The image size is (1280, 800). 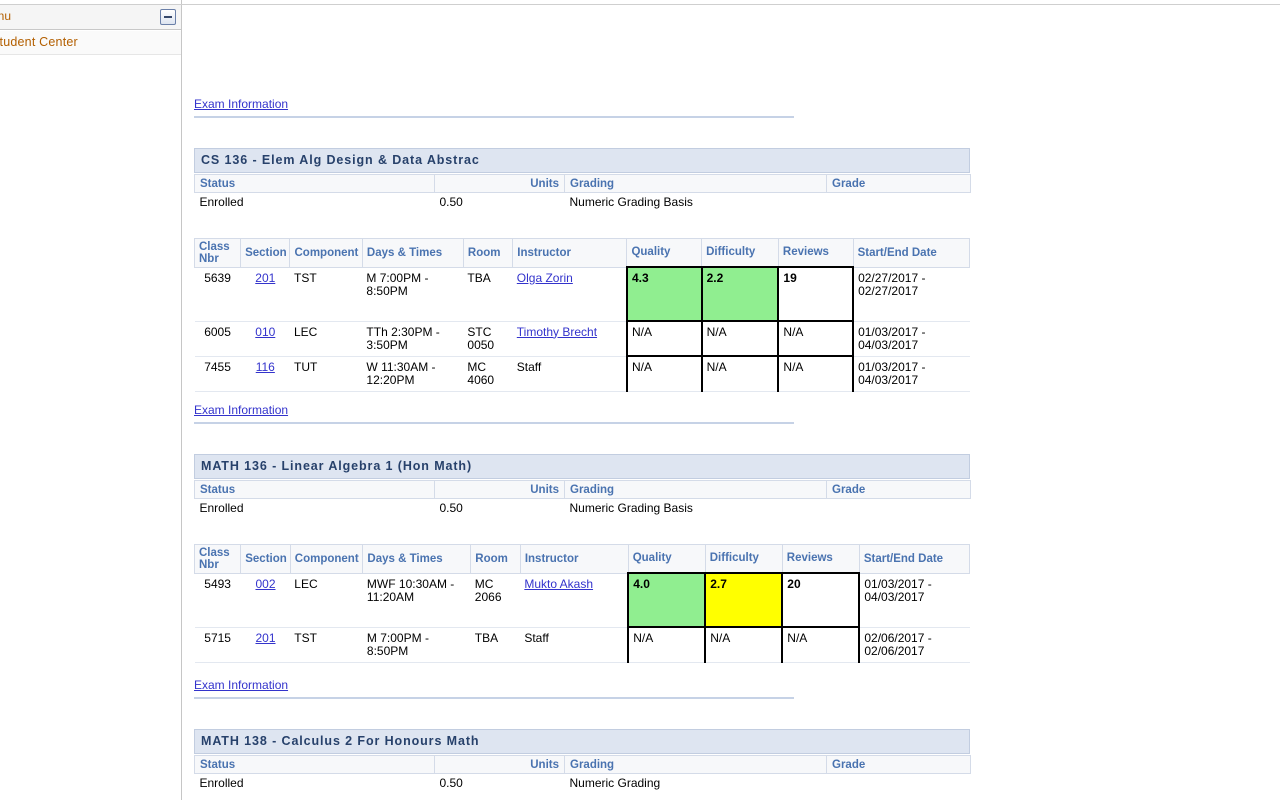 I want to click on section-link: 010, so click(x=265, y=332).